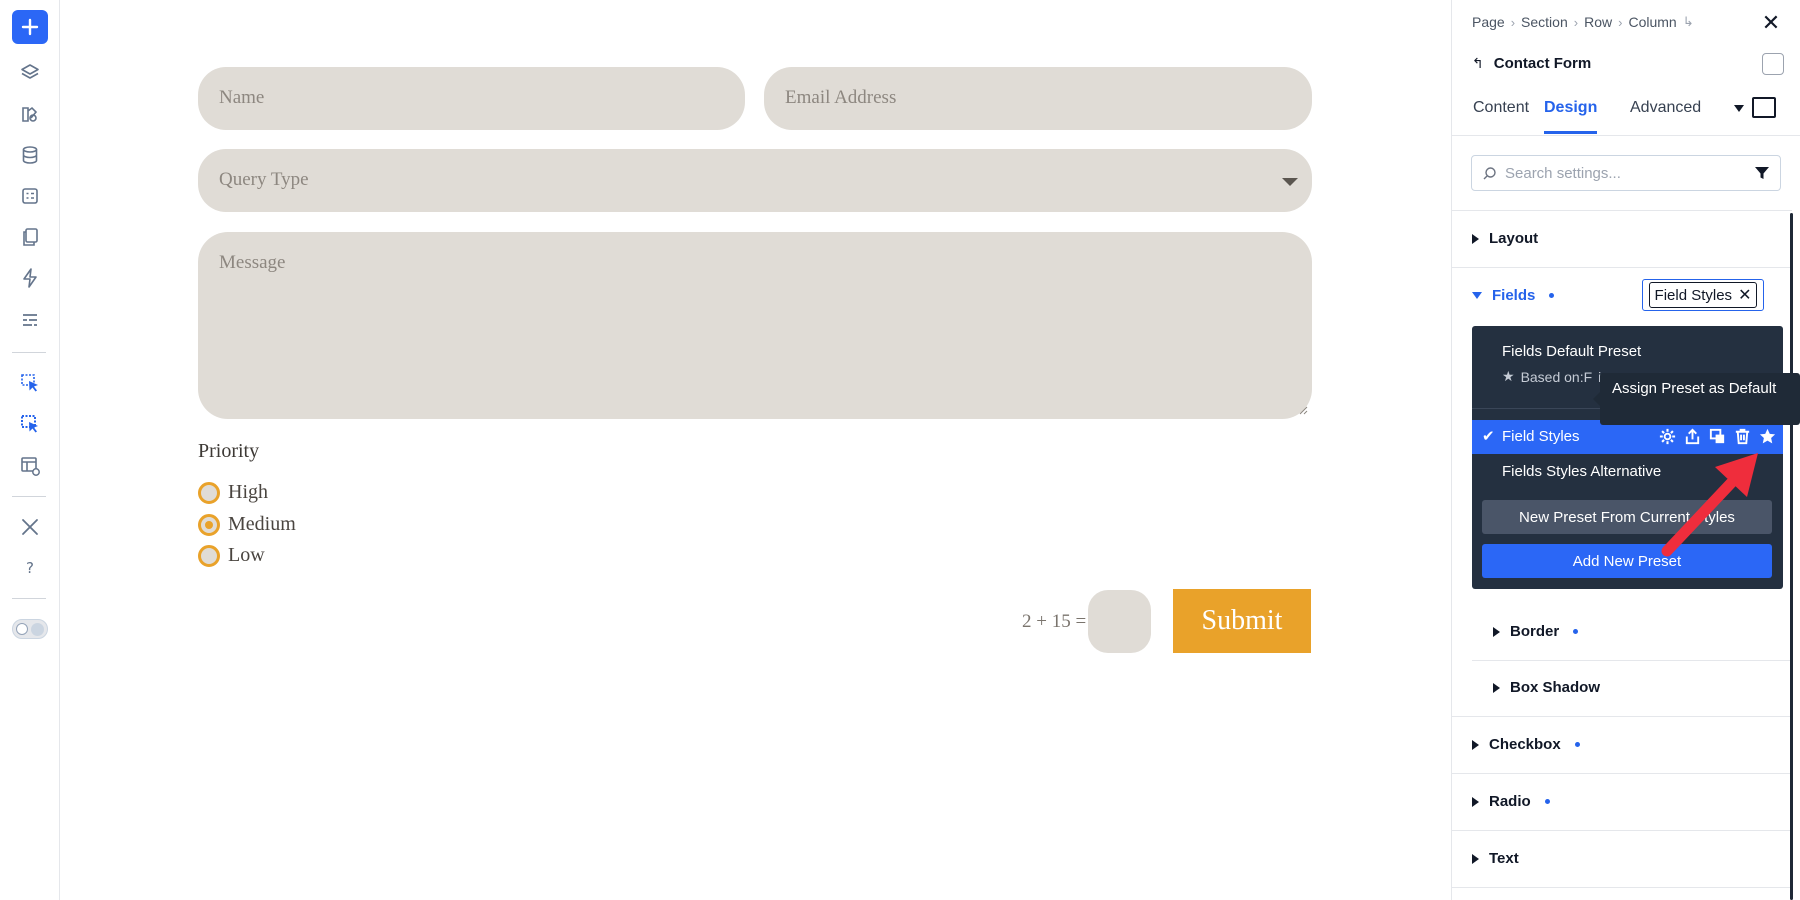 The width and height of the screenshot is (1800, 900). I want to click on forms-button, so click(30, 196).